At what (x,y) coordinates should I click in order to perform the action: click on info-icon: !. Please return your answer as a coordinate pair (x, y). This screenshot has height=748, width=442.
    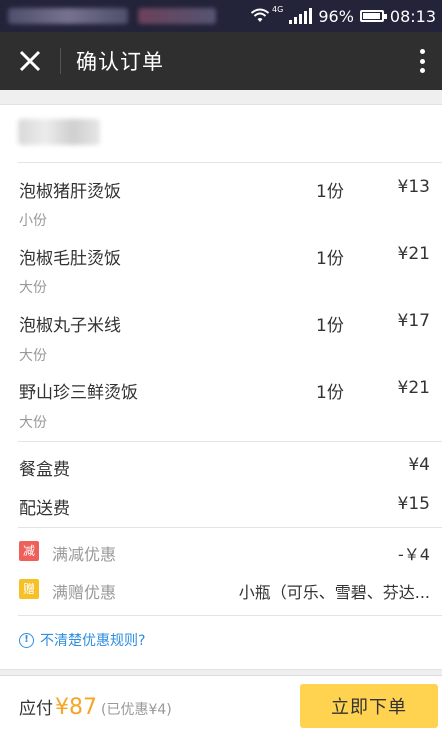
    Looking at the image, I should click on (26, 640).